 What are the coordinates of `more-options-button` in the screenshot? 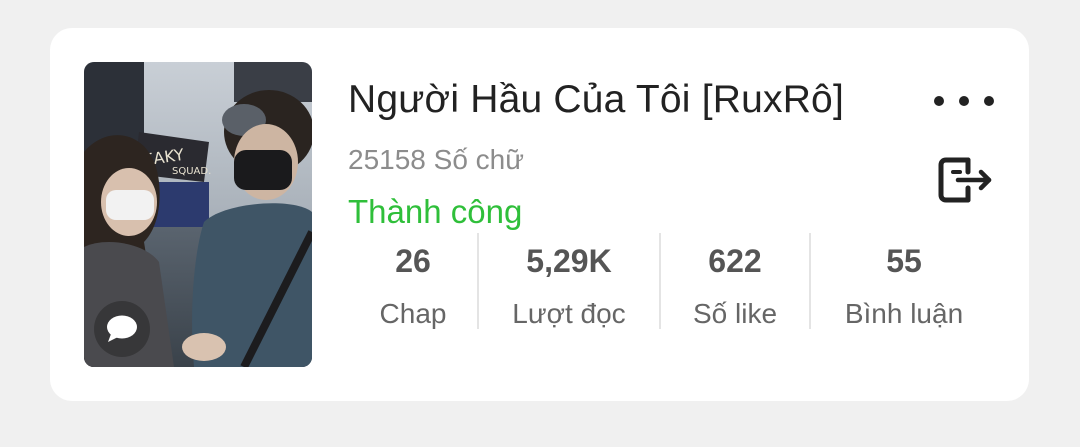 It's located at (964, 101).